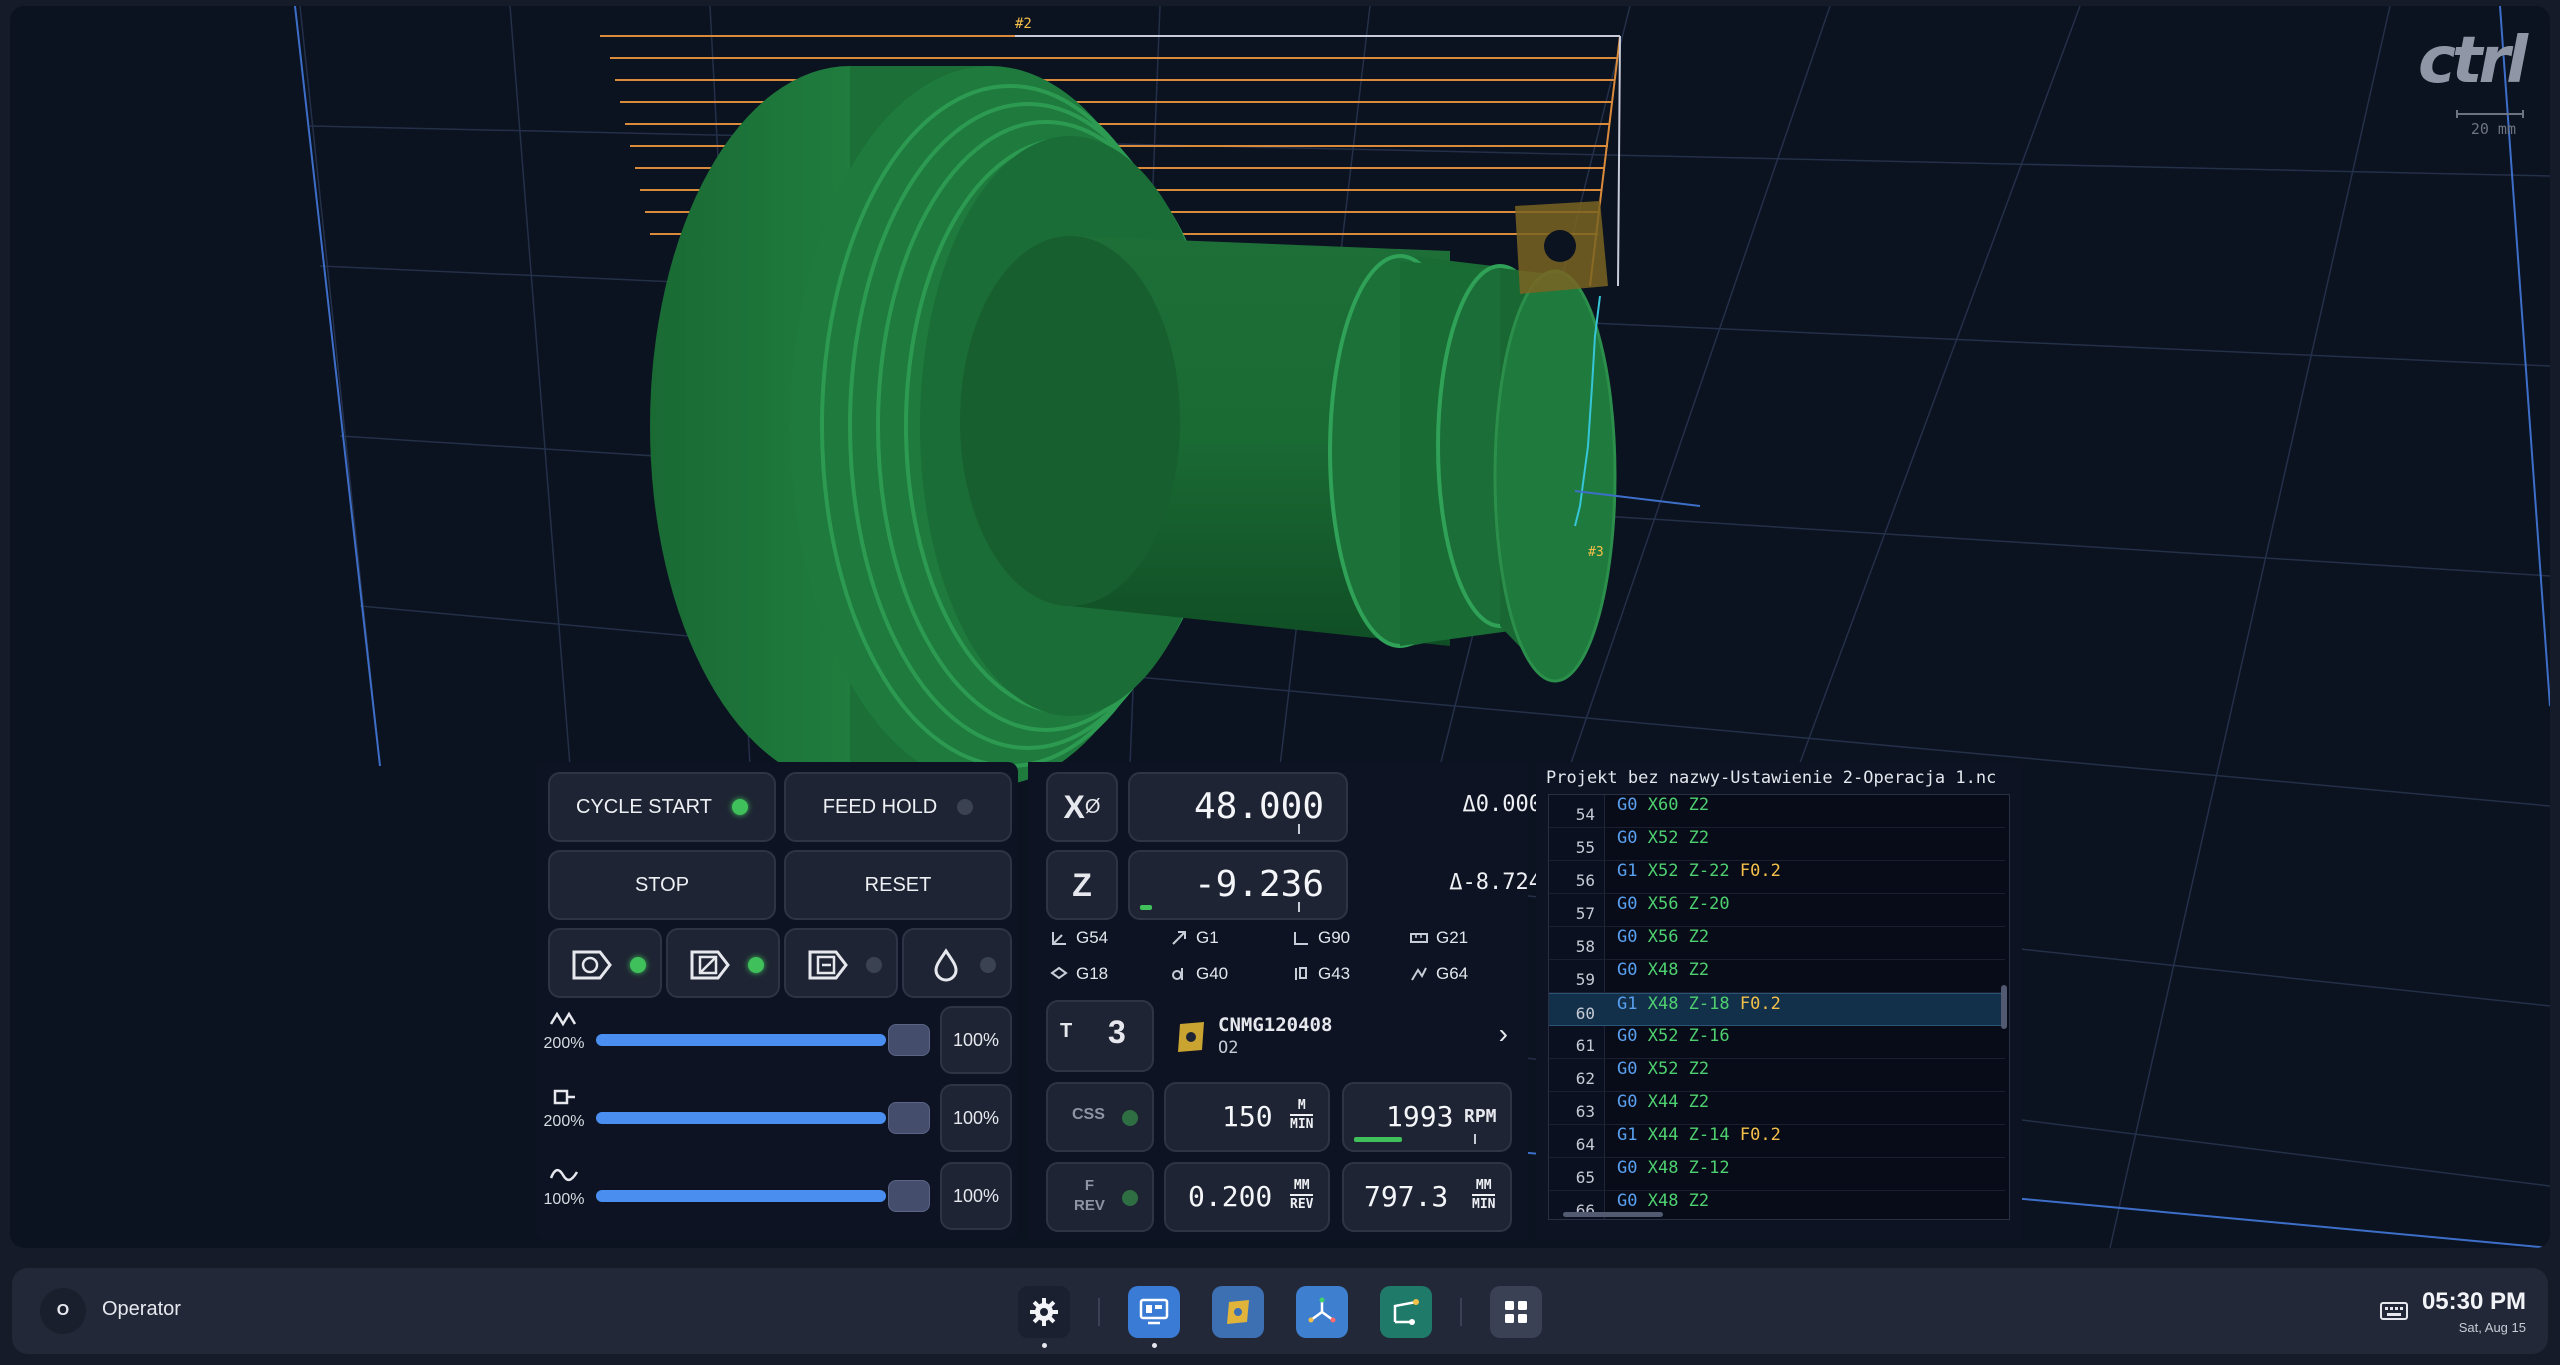  What do you see at coordinates (1117, 1032) in the screenshot?
I see `tool-number: 3` at bounding box center [1117, 1032].